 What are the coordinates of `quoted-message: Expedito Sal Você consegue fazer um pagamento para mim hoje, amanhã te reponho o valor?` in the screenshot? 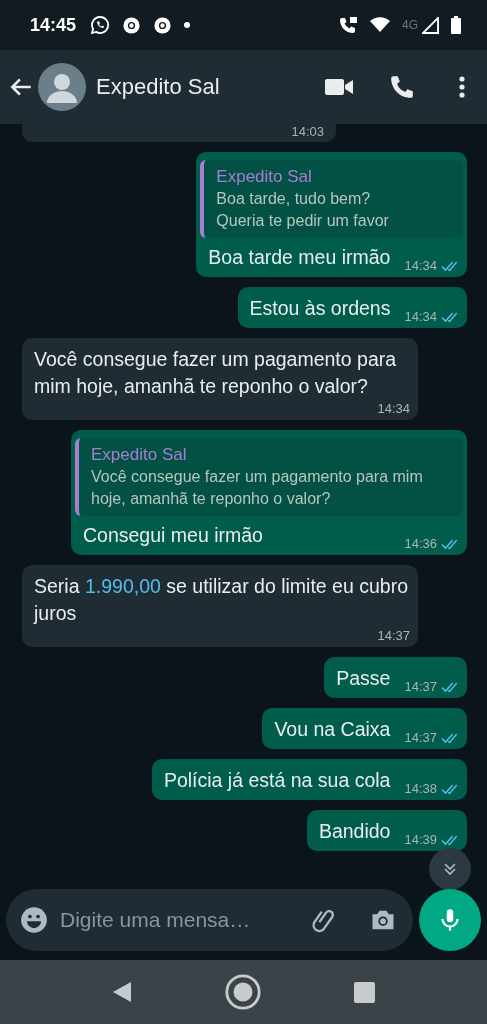 It's located at (269, 477).